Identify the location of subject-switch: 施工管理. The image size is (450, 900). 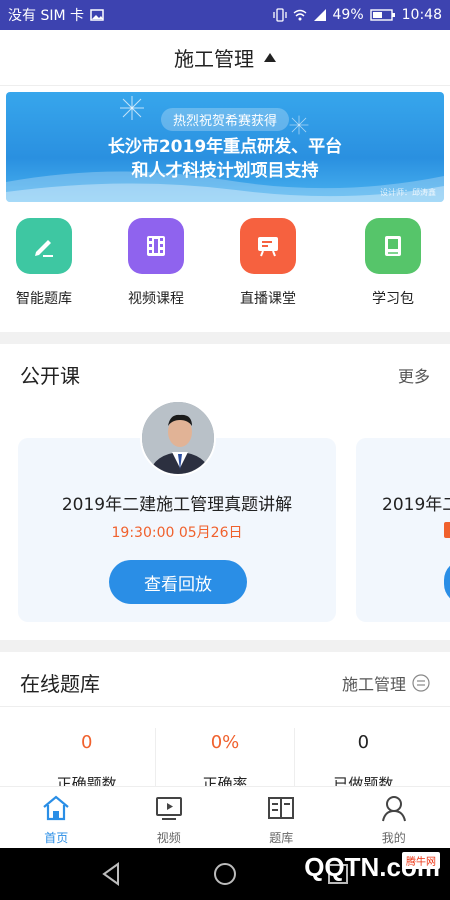
(386, 683).